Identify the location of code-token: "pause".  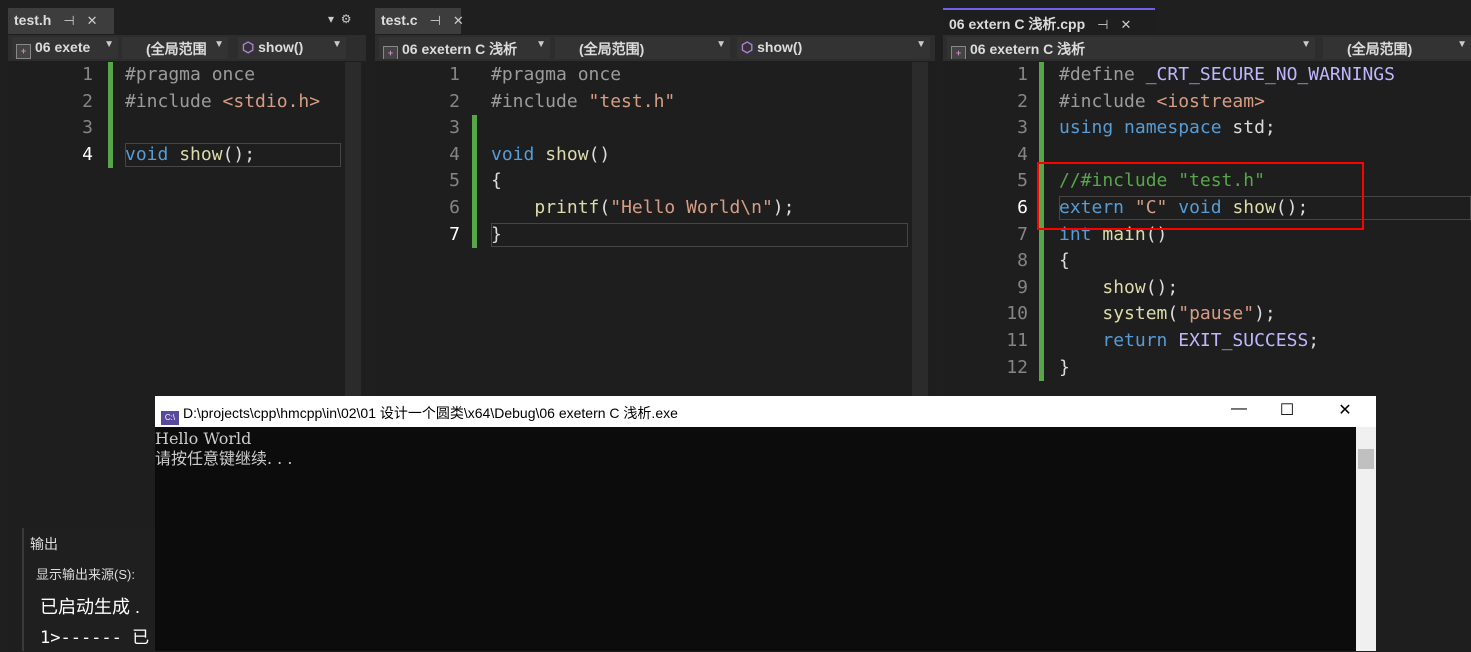
(1216, 314).